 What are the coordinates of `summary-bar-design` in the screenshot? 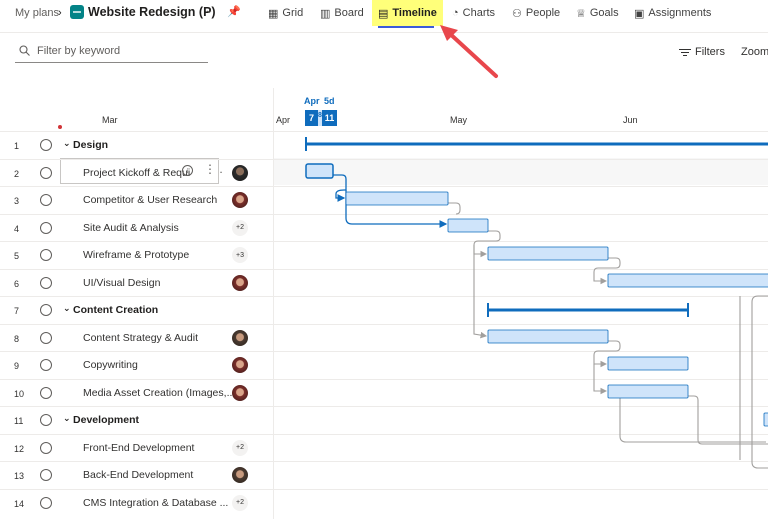 It's located at (536, 144).